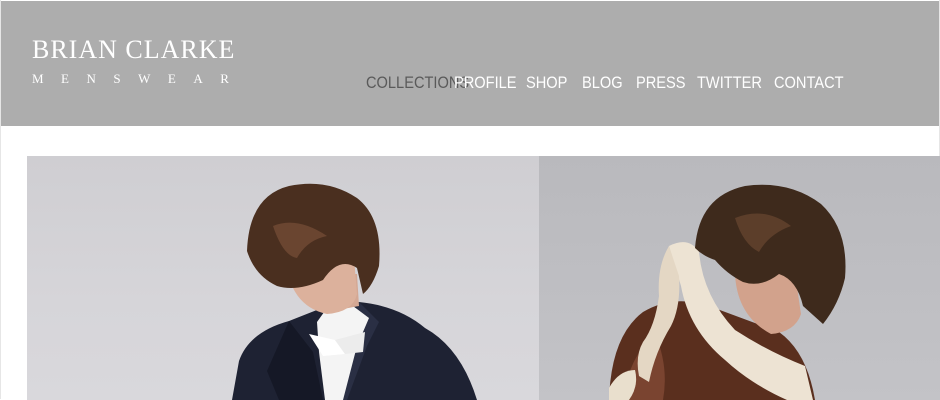  I want to click on nav-item-contact: CONTACT, so click(809, 83).